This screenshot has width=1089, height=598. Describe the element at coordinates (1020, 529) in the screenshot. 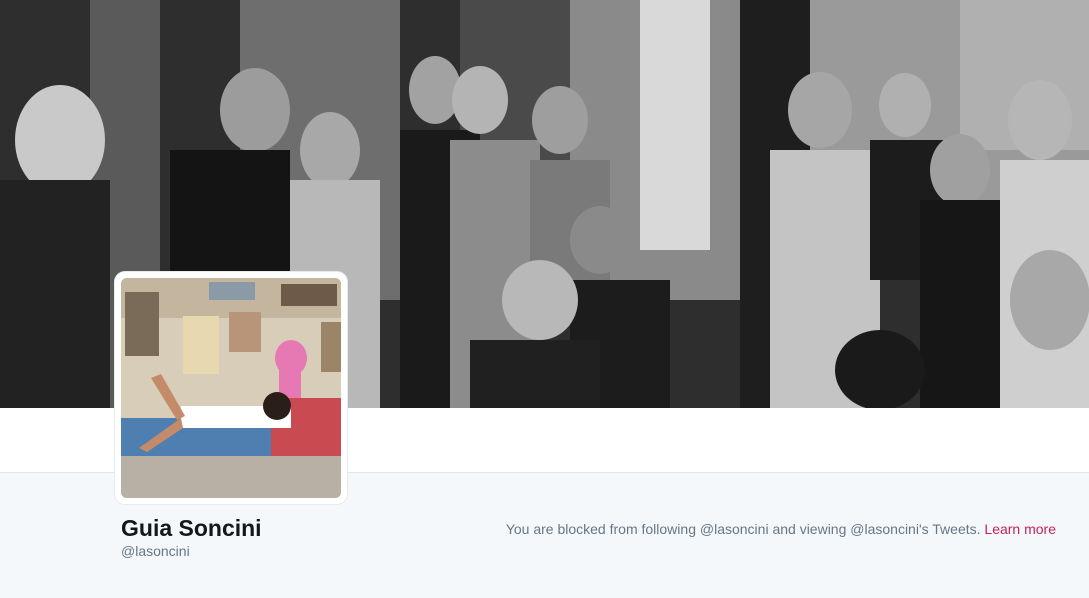

I see `learn-more-link: Learn more` at that location.